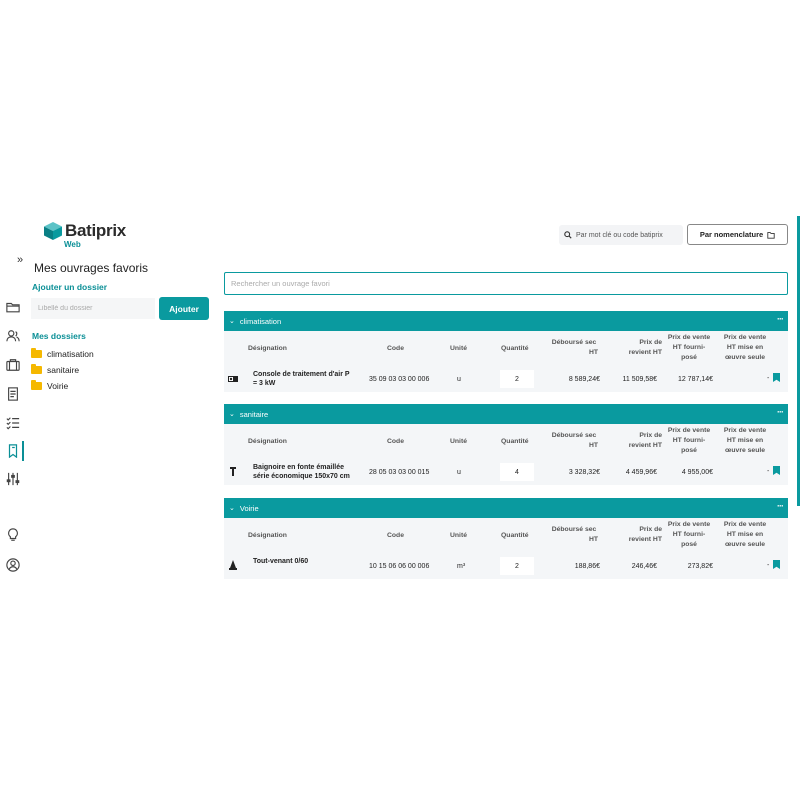  I want to click on expand-sidebar-icon: », so click(20, 260).